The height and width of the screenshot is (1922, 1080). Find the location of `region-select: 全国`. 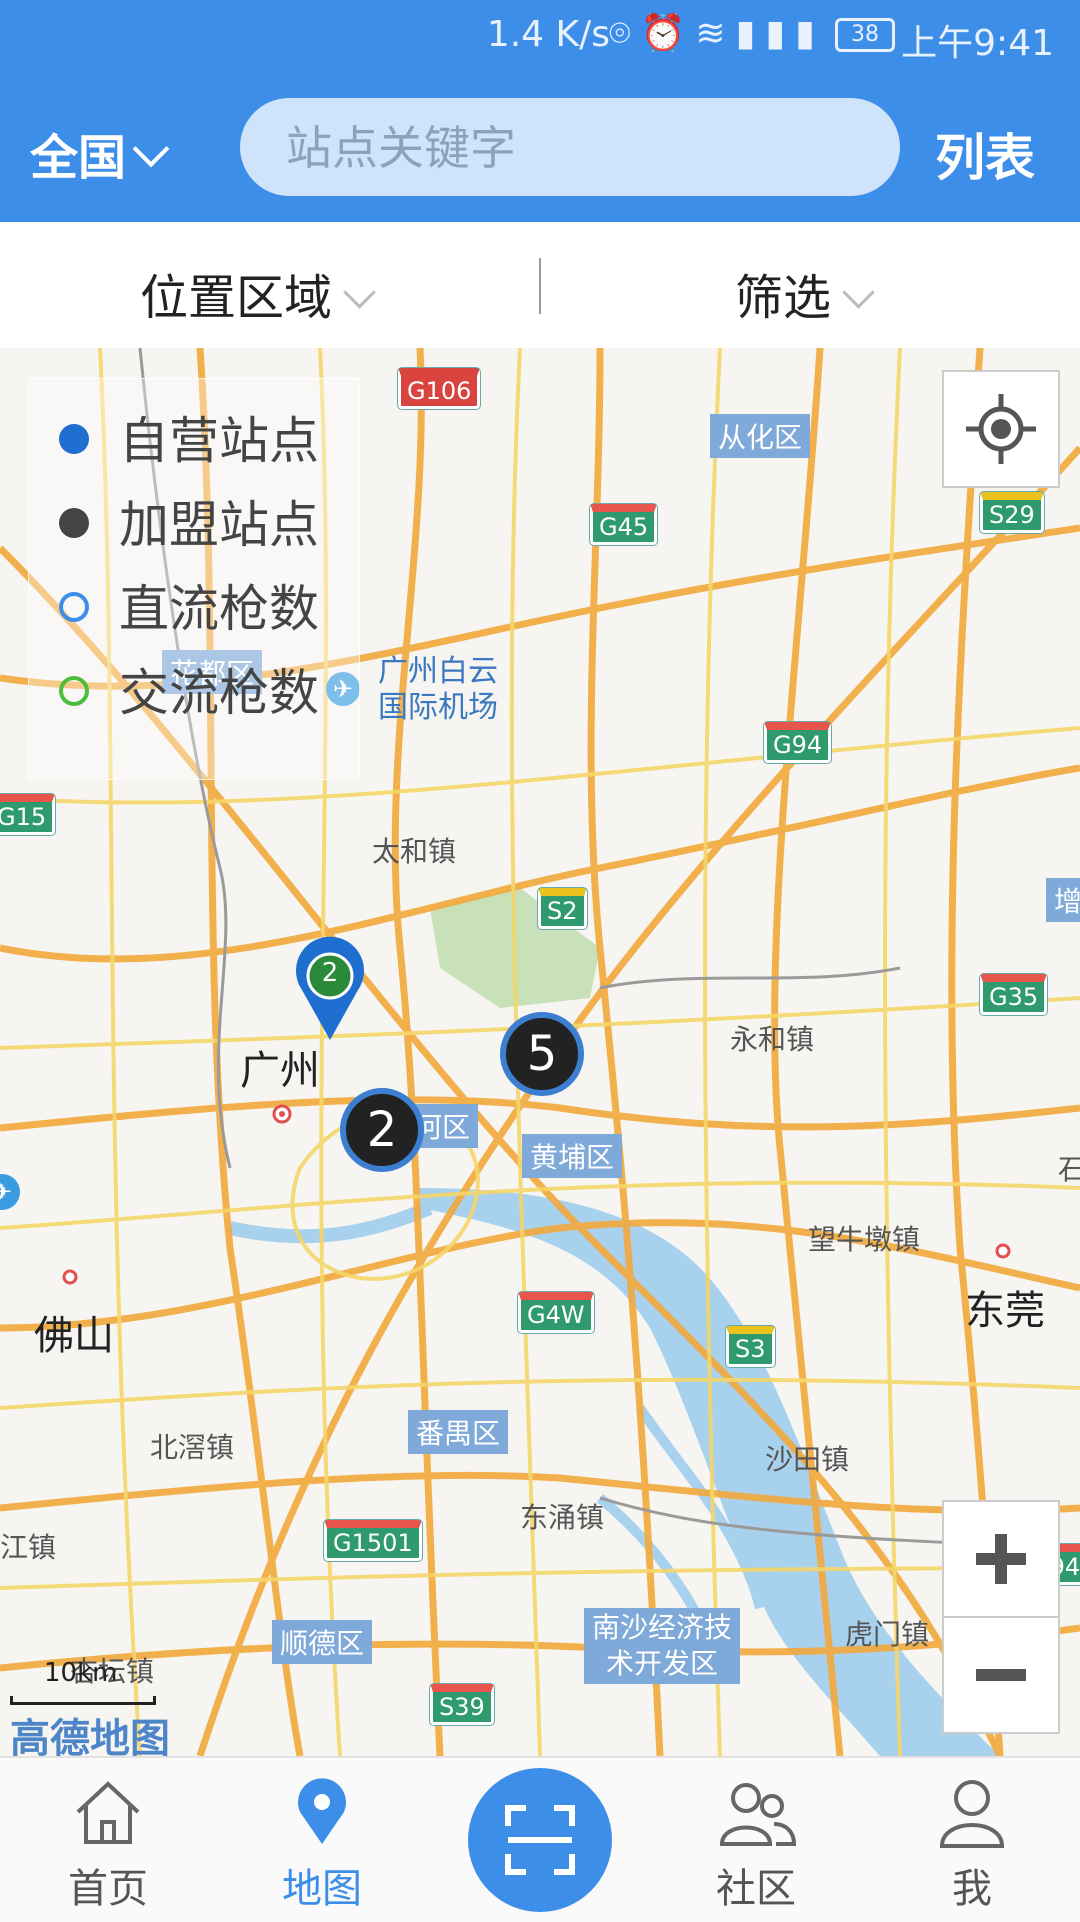

region-select: 全国 is located at coordinates (100, 153).